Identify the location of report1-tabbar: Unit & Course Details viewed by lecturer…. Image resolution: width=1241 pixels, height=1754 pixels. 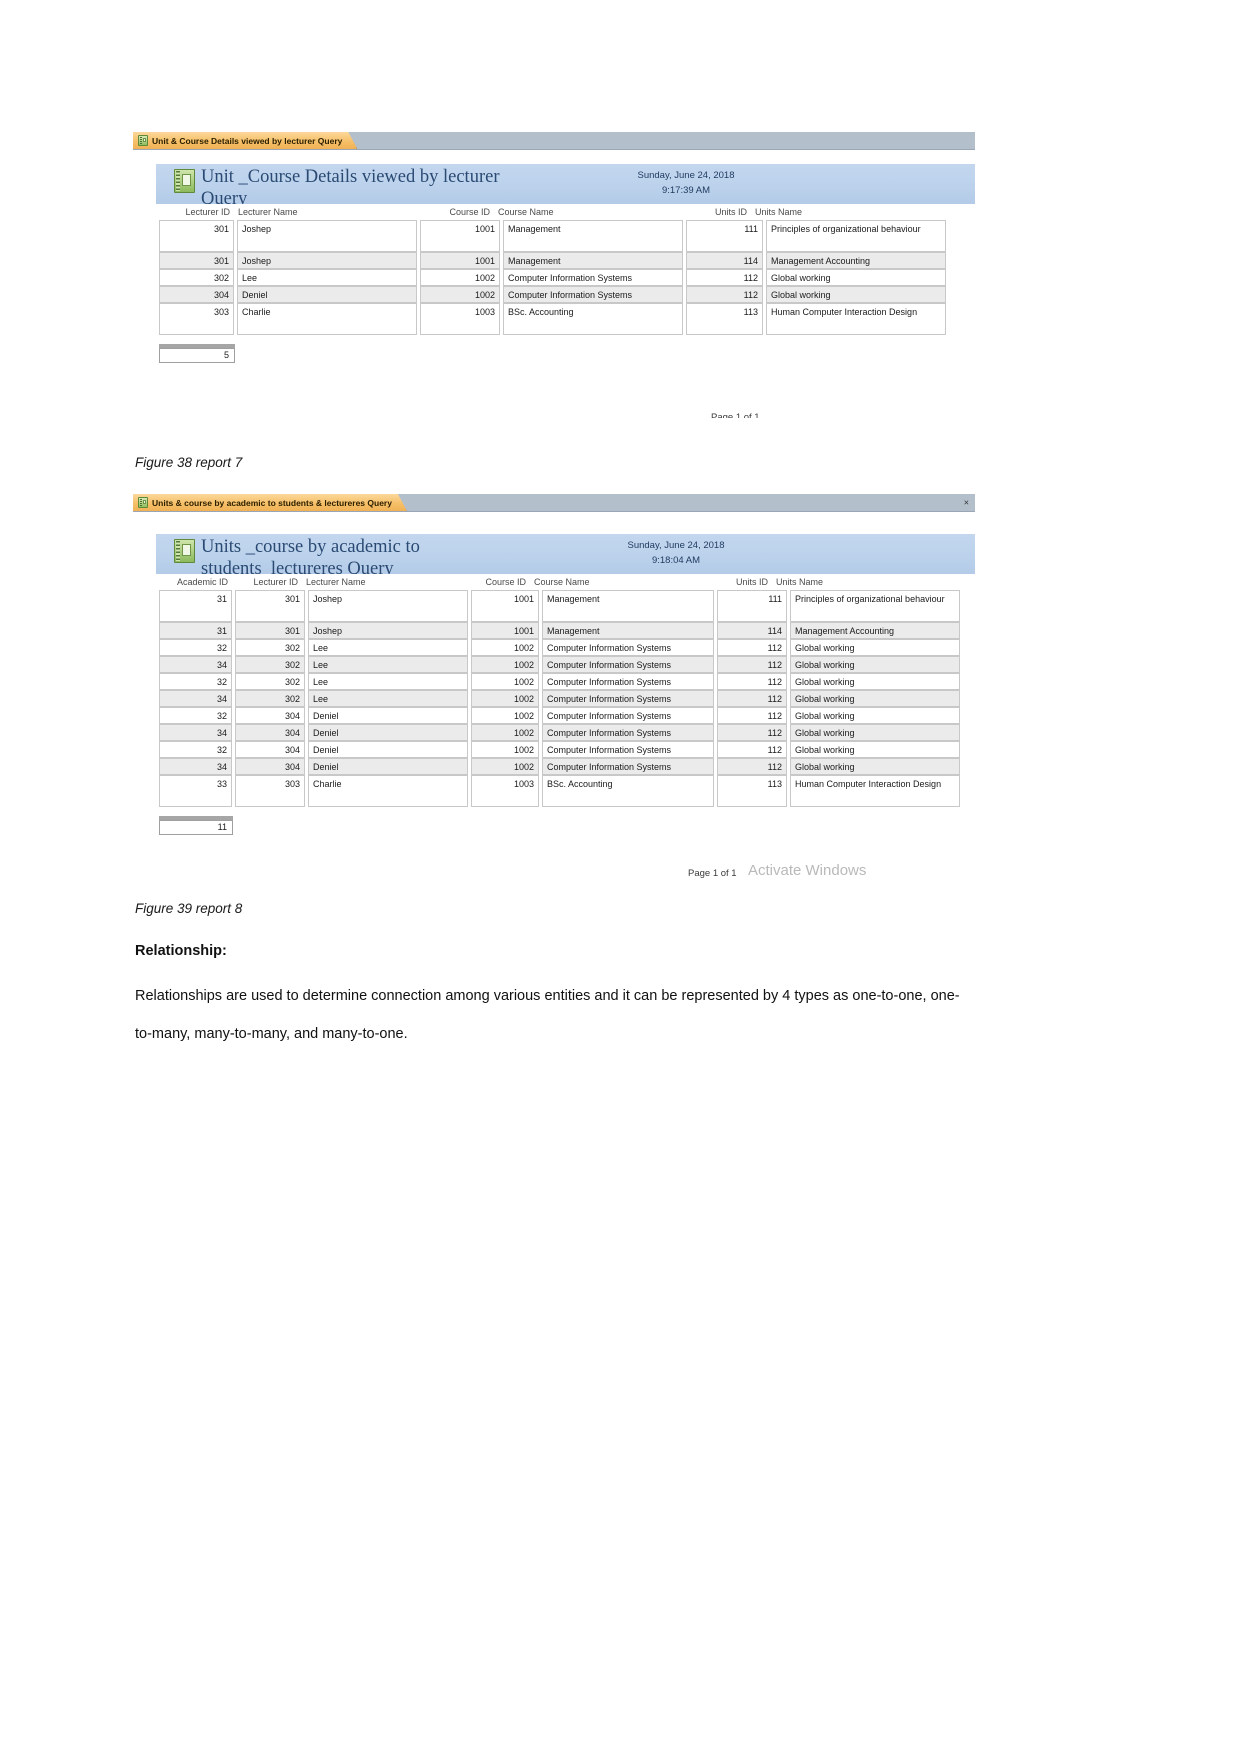
(554, 141).